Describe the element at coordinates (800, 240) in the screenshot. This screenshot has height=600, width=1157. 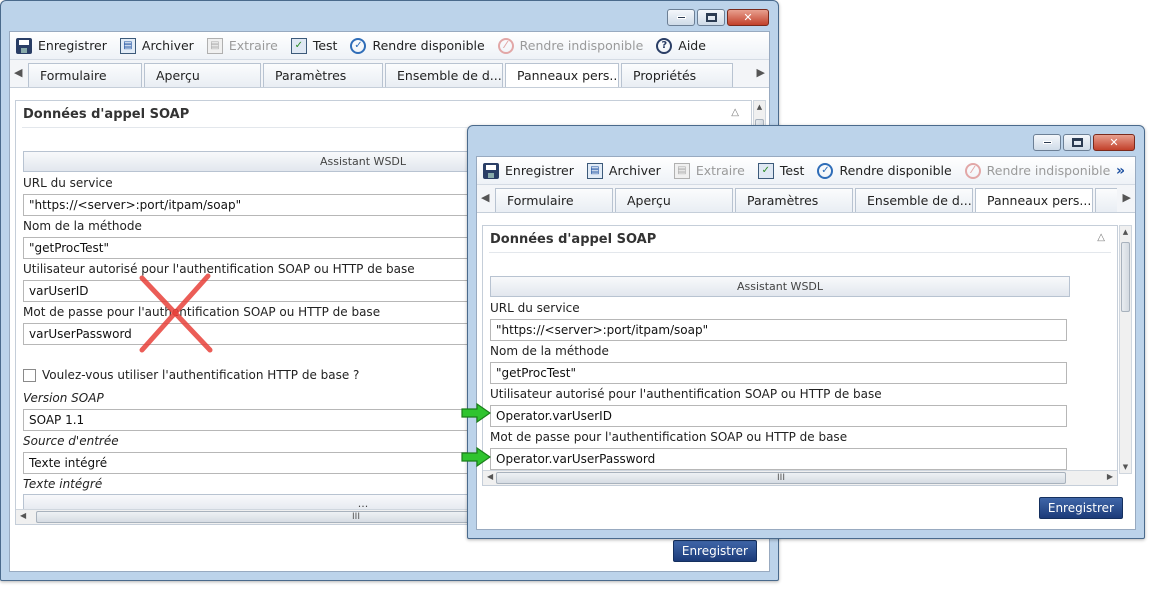
I see `section-header: Données d'appel SOAP △` at that location.